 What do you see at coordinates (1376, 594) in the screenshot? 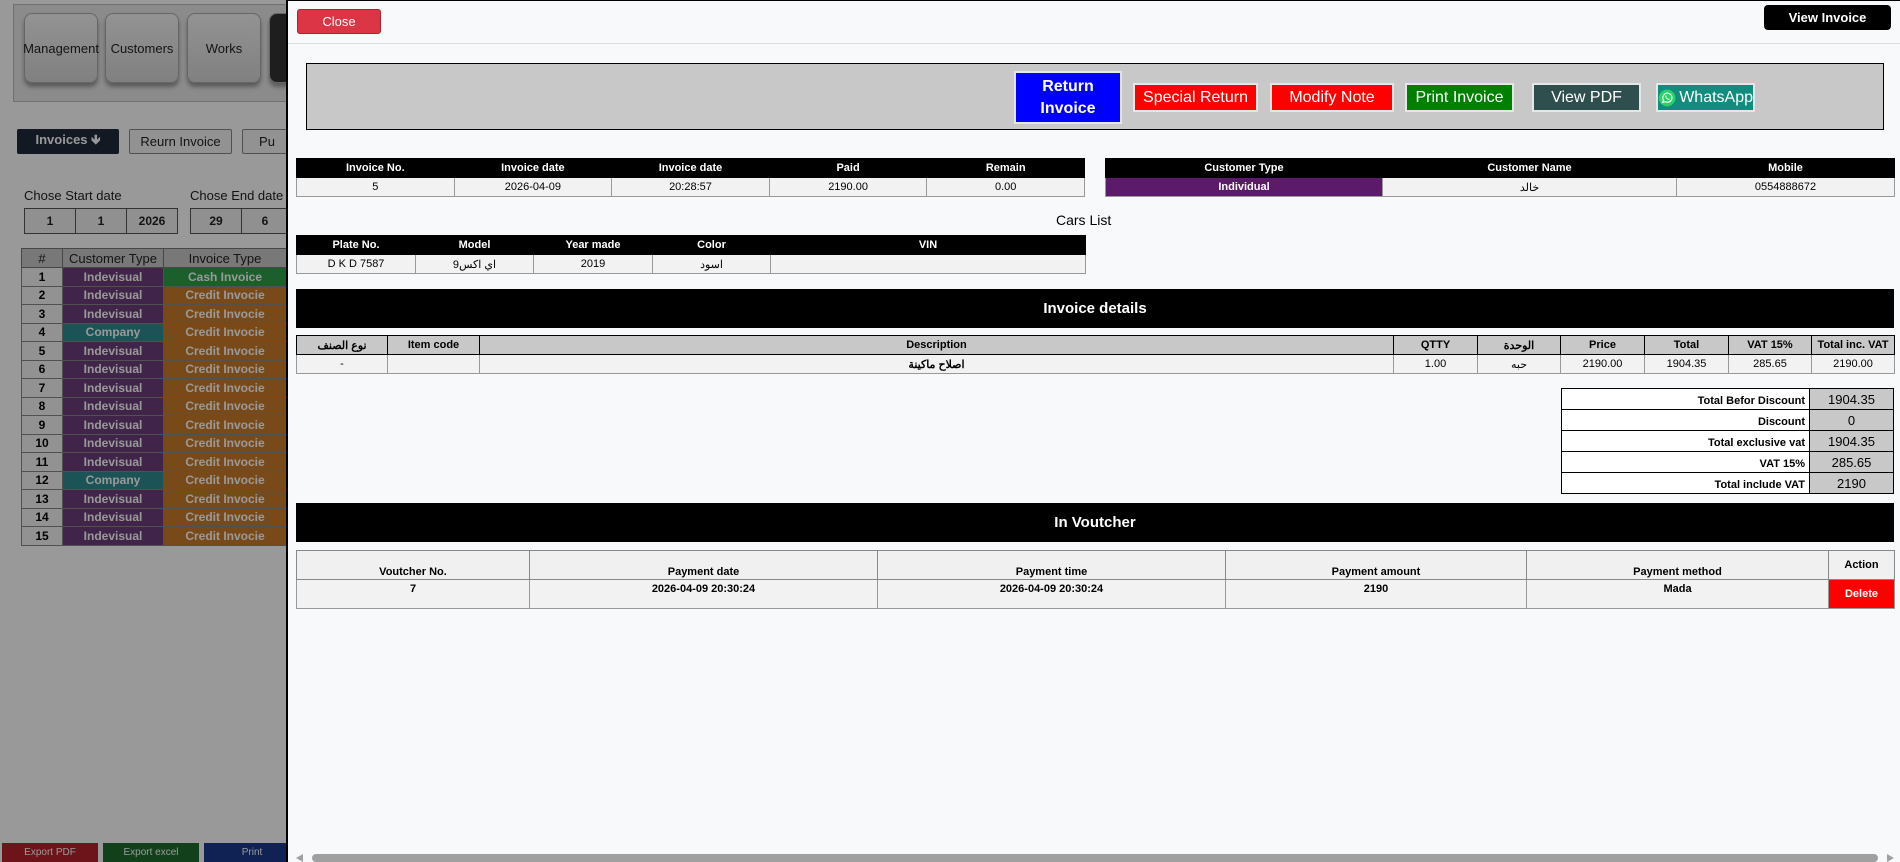
I see `payment-amount-value: 2190` at bounding box center [1376, 594].